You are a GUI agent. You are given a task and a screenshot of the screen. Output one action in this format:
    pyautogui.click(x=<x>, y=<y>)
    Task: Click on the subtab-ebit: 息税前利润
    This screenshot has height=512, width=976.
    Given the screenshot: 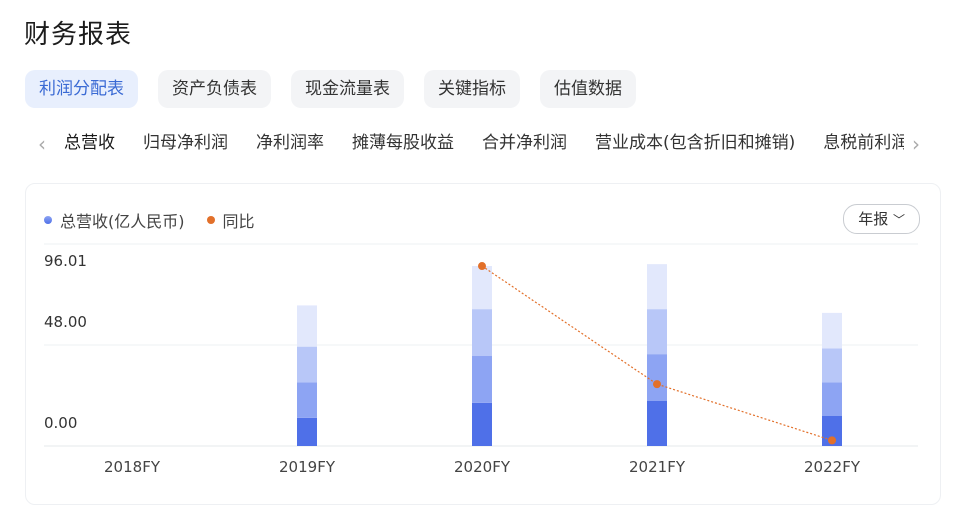 What is the action you would take?
    pyautogui.click(x=863, y=146)
    